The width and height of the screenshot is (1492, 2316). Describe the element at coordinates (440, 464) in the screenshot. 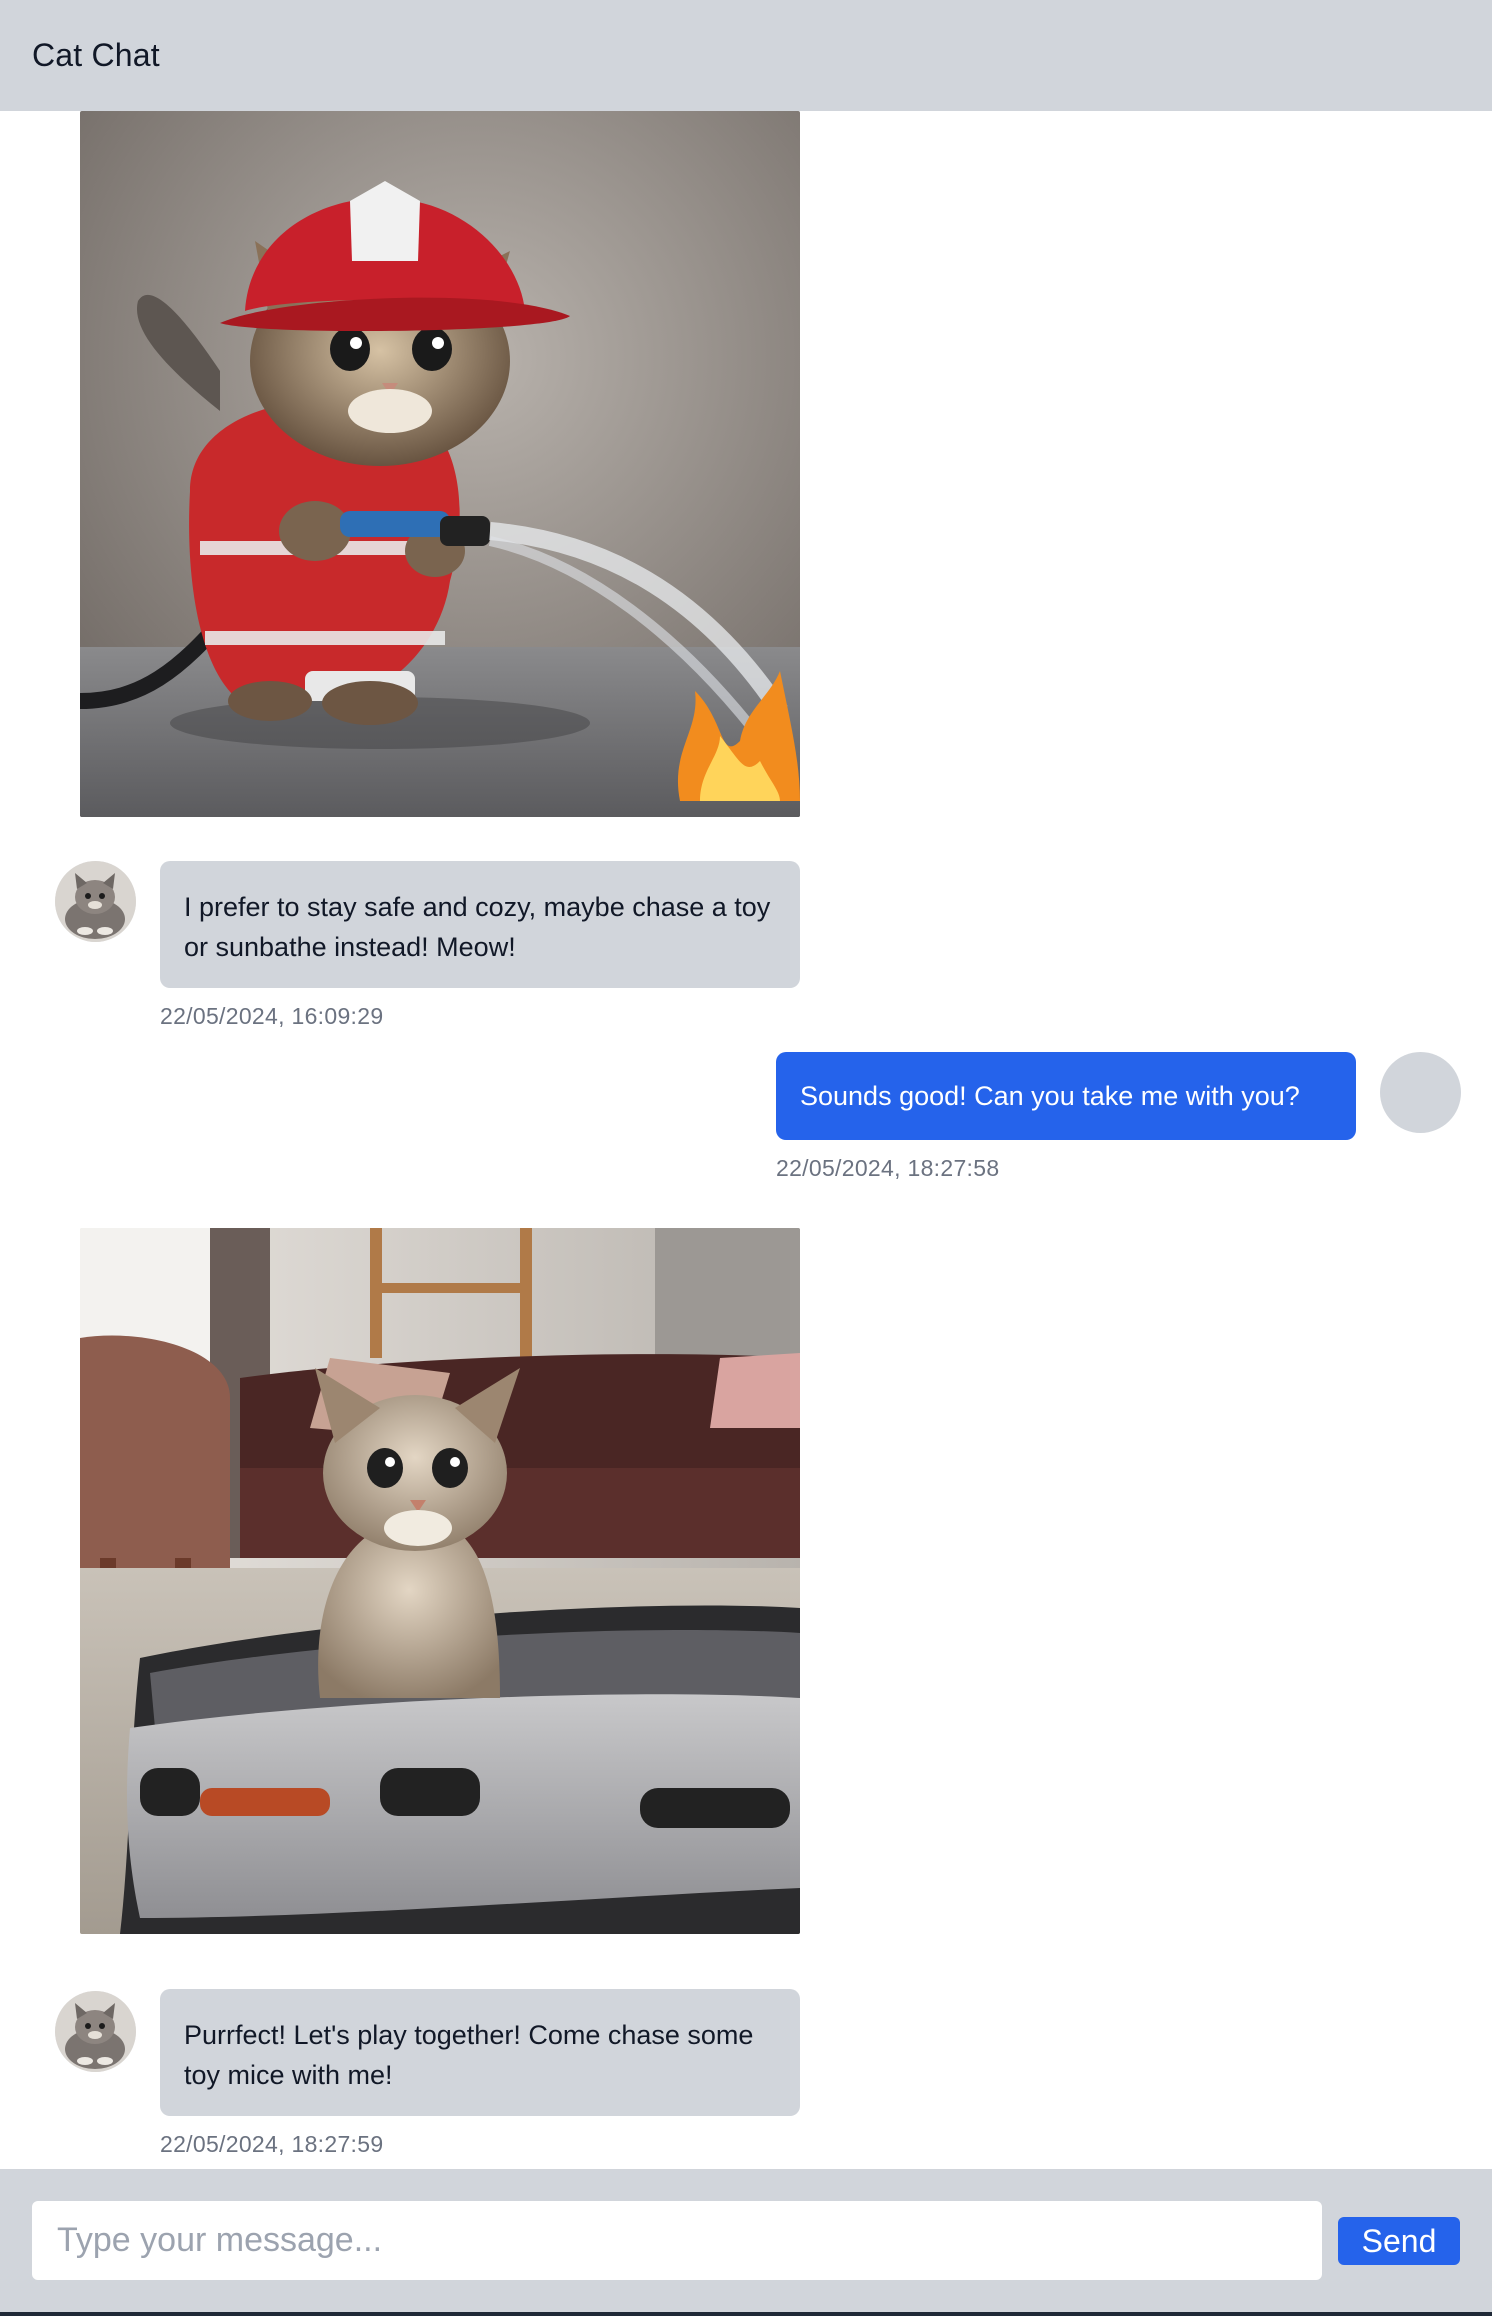

I see `firefighter-kitten-photo` at that location.